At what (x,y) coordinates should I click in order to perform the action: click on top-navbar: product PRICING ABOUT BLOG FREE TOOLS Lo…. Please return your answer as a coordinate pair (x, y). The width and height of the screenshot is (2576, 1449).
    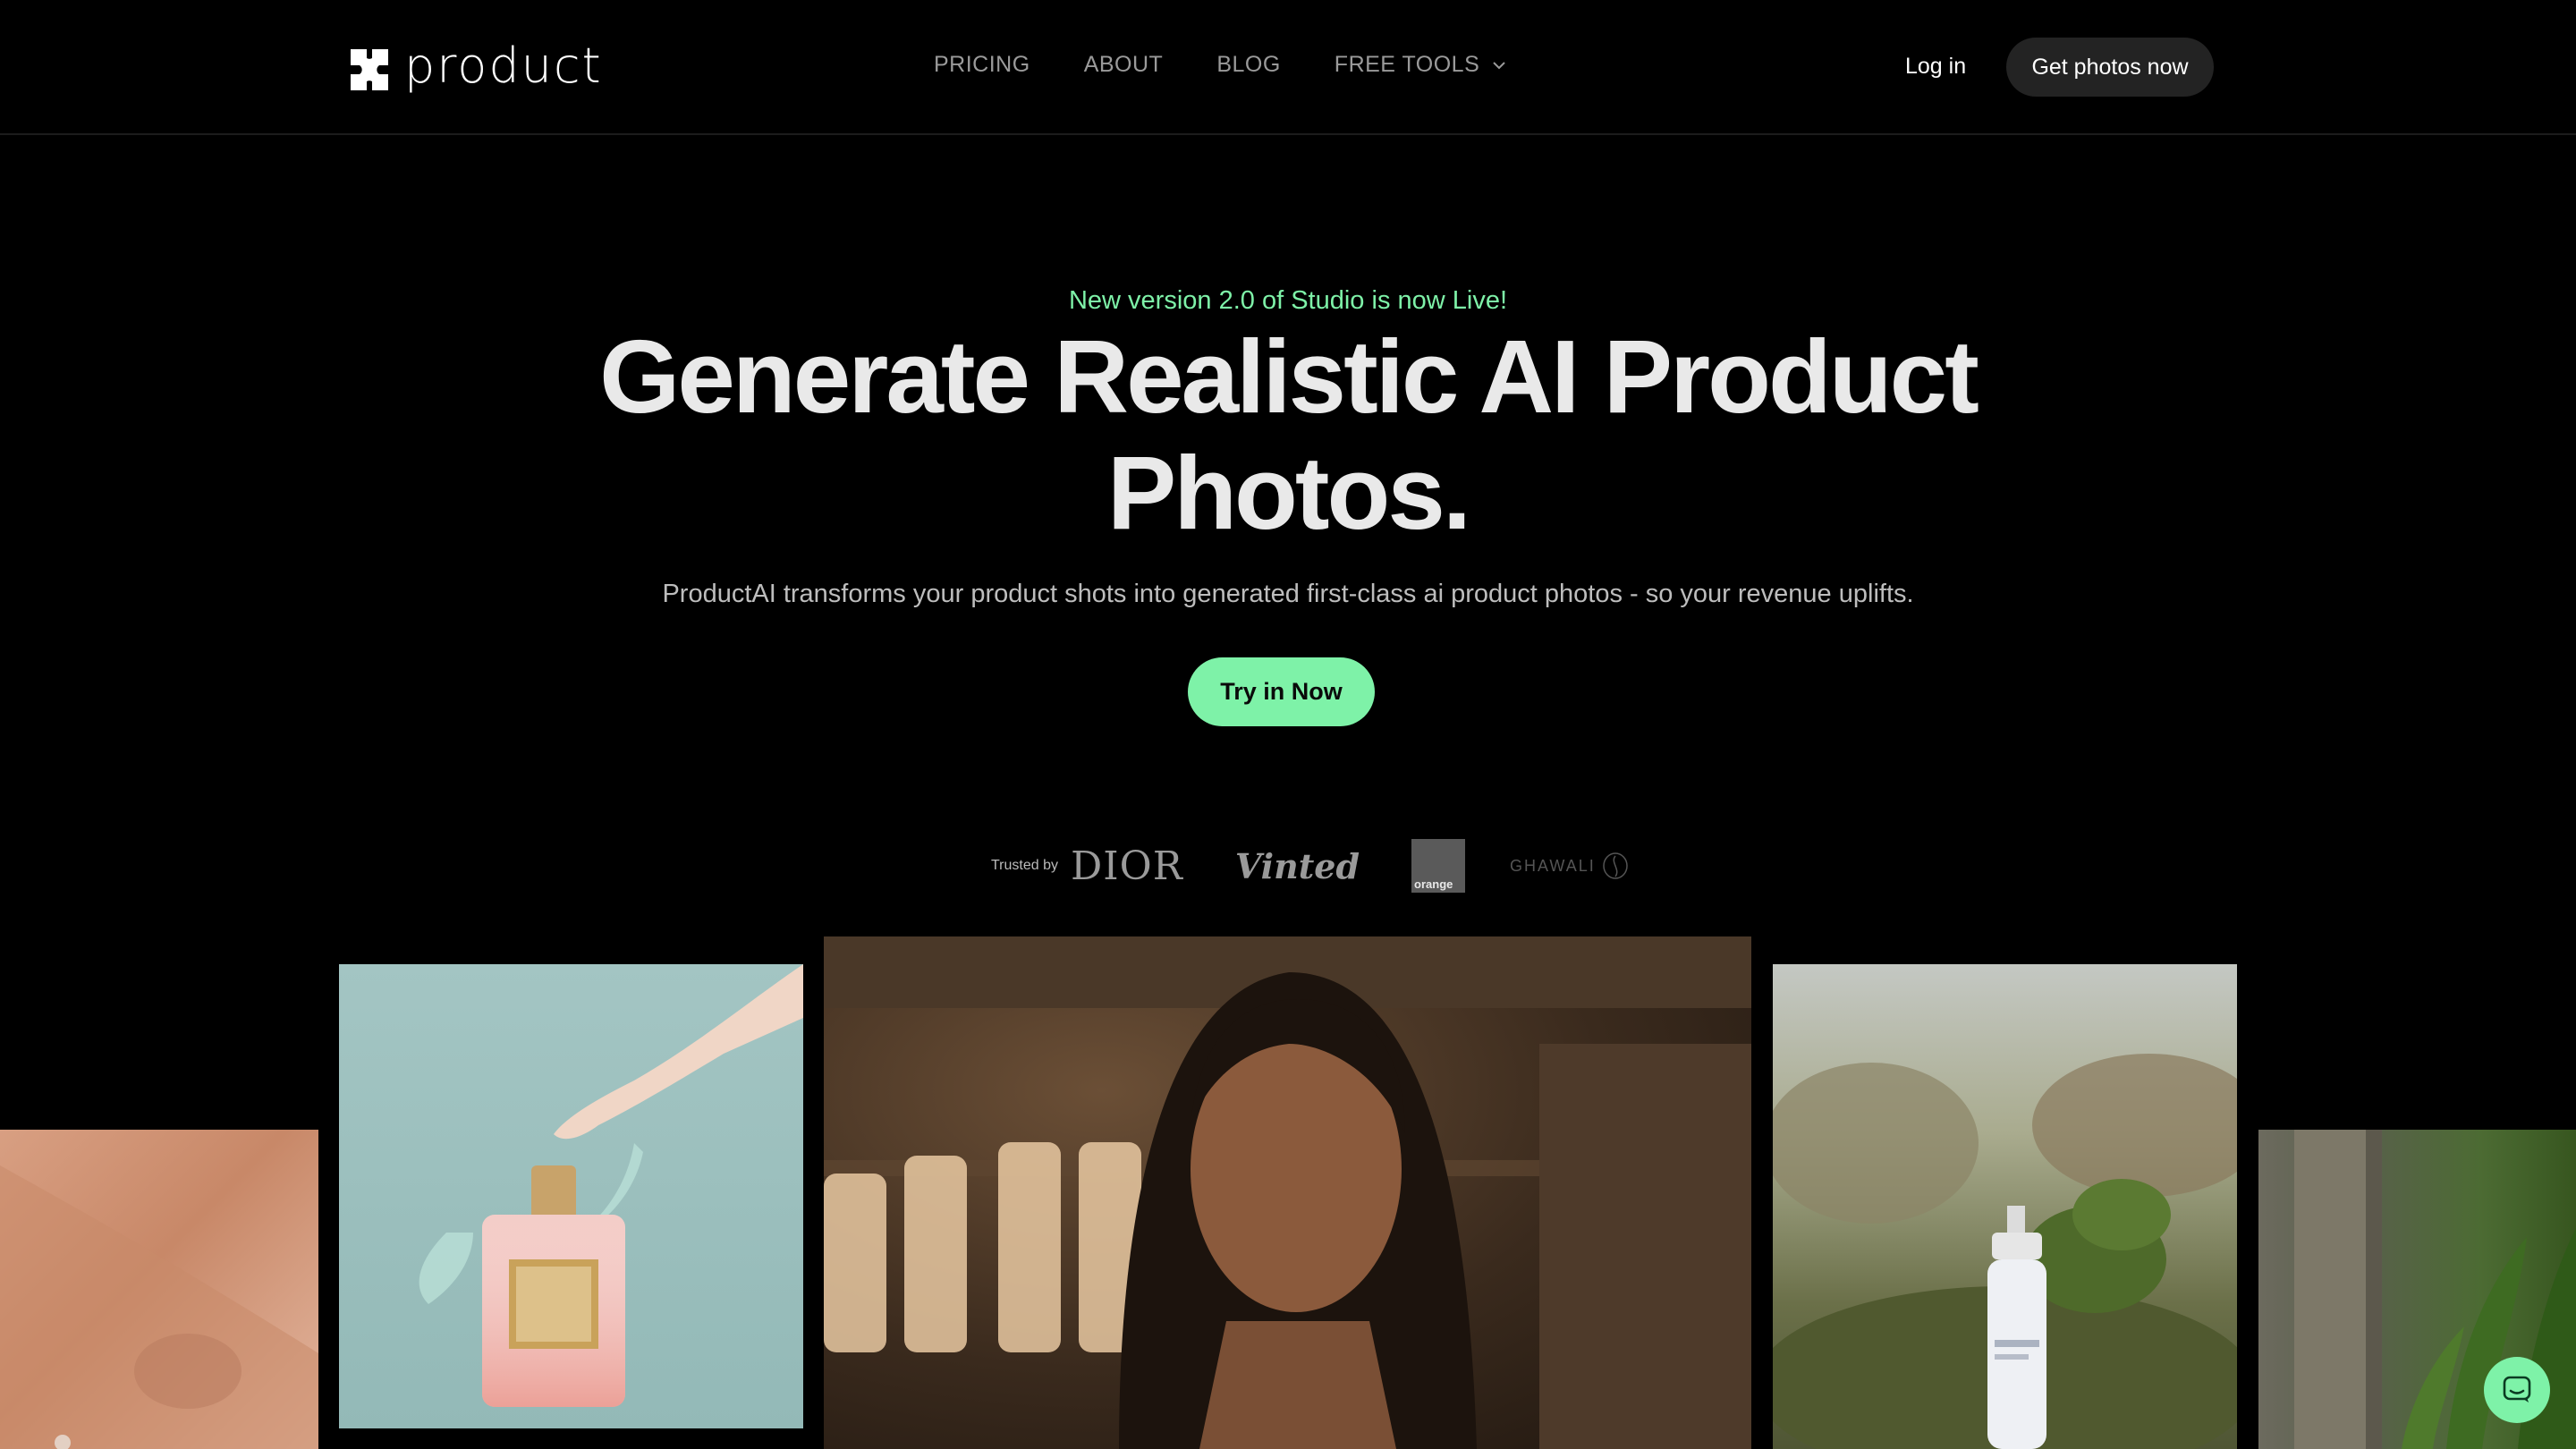
    Looking at the image, I should click on (1288, 67).